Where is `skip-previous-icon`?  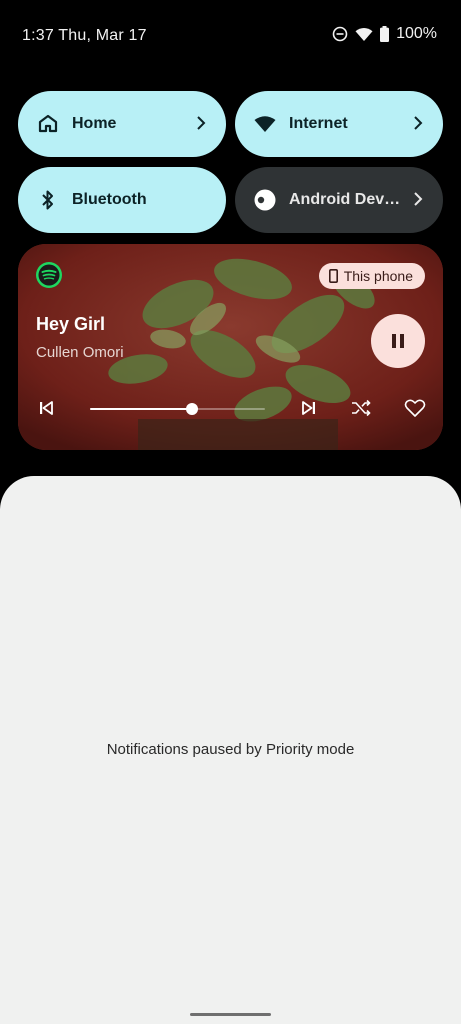
skip-previous-icon is located at coordinates (46, 408).